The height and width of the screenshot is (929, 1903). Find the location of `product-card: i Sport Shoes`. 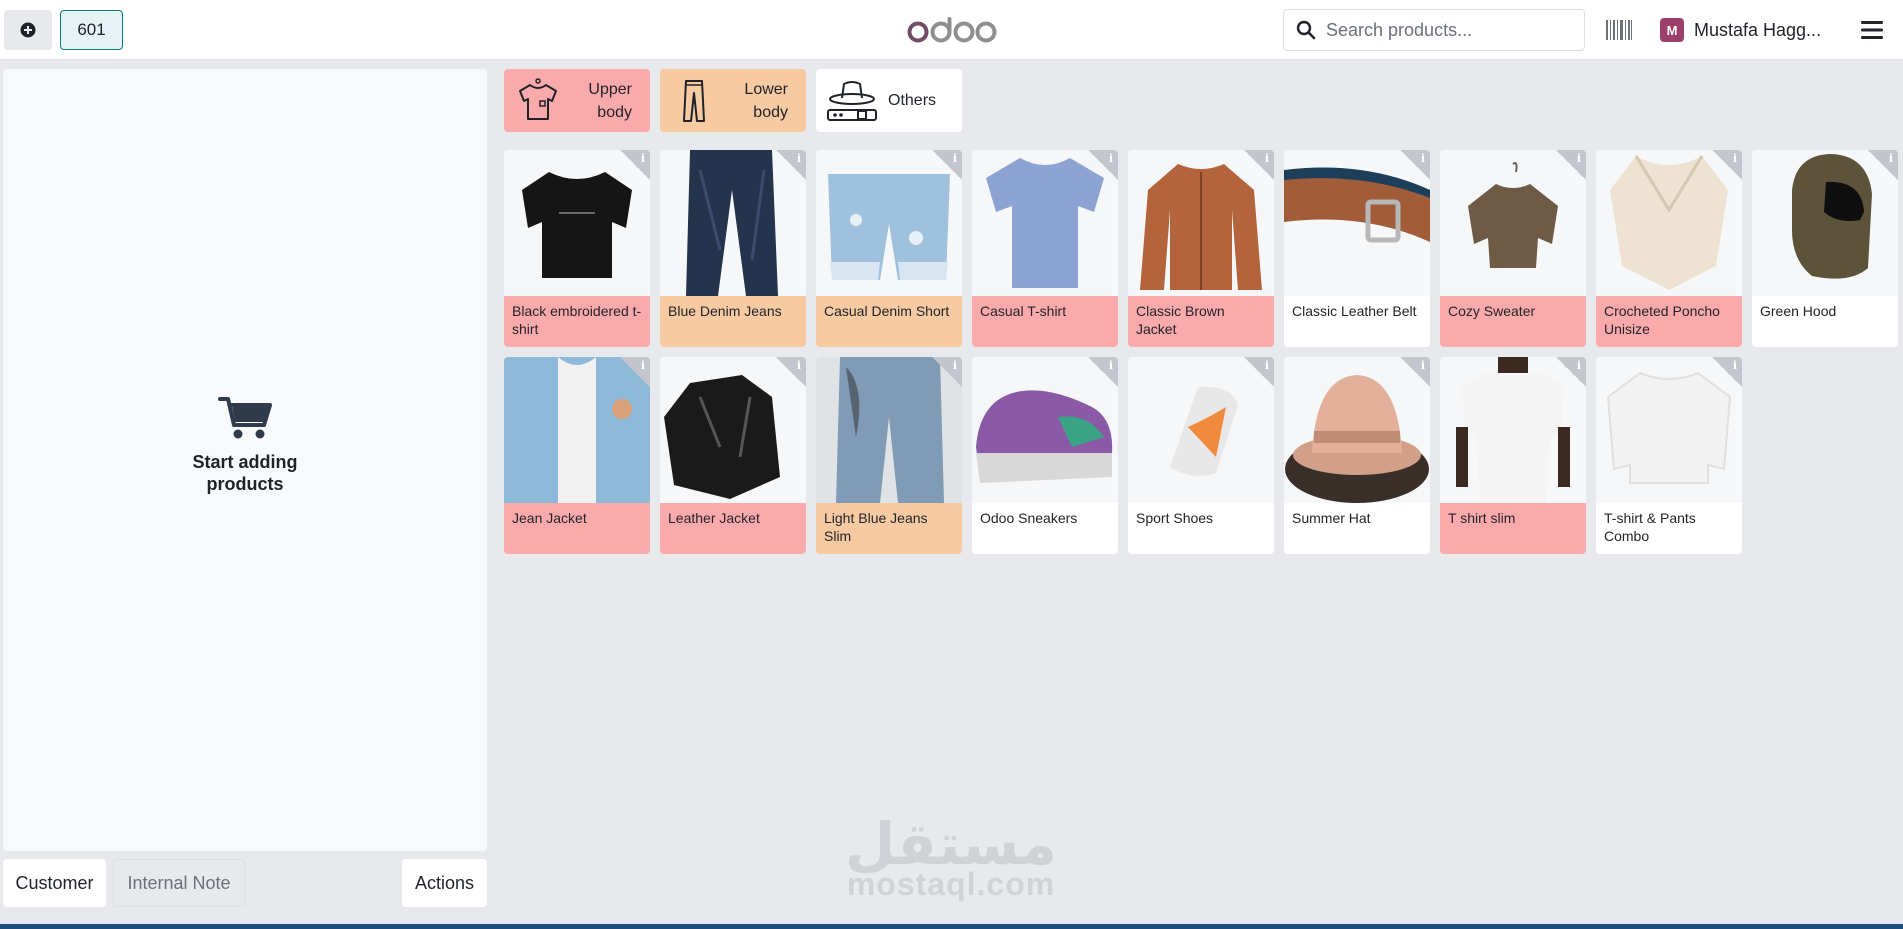

product-card: i Sport Shoes is located at coordinates (1201, 455).